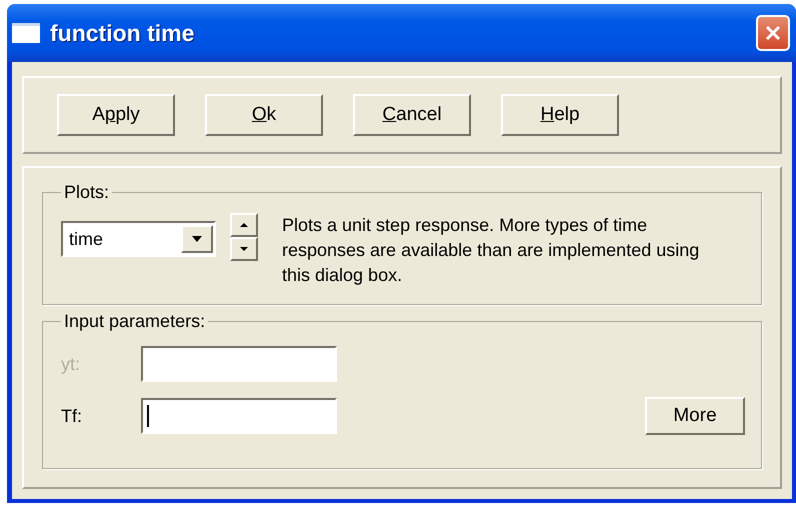  Describe the element at coordinates (71, 364) in the screenshot. I see `field-label: yt:` at that location.